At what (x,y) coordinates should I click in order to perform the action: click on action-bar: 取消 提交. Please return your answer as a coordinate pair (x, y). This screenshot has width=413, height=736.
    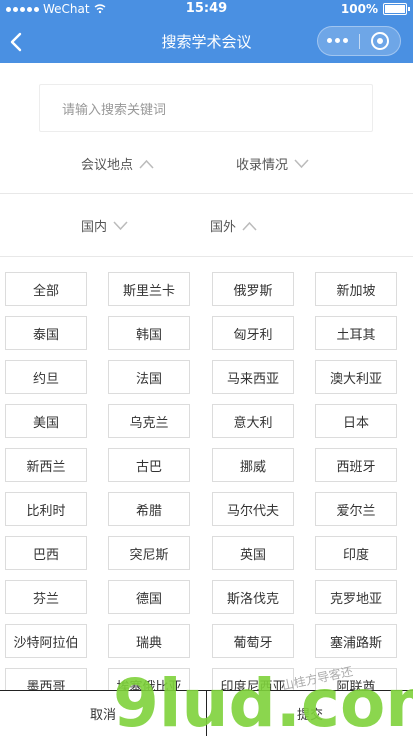
    Looking at the image, I should click on (206, 713).